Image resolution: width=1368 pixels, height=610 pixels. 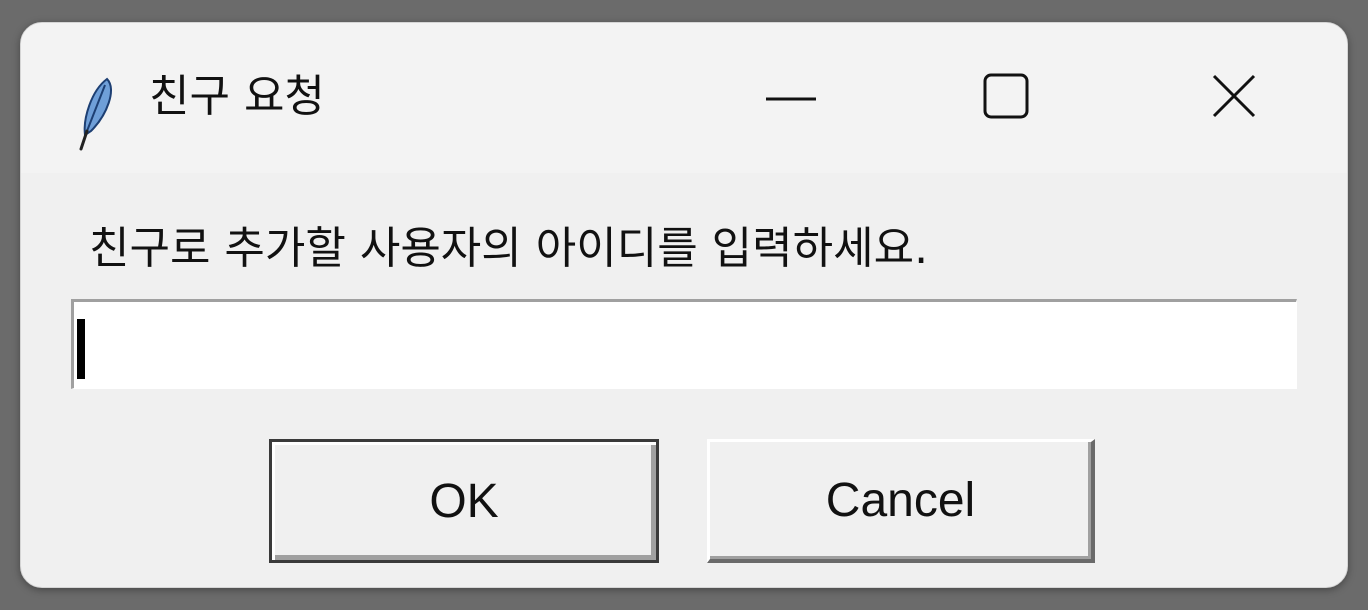 I want to click on prompt-label: 친구로 추가할 사용자의 아이디를 입력하세요., so click(x=509, y=248).